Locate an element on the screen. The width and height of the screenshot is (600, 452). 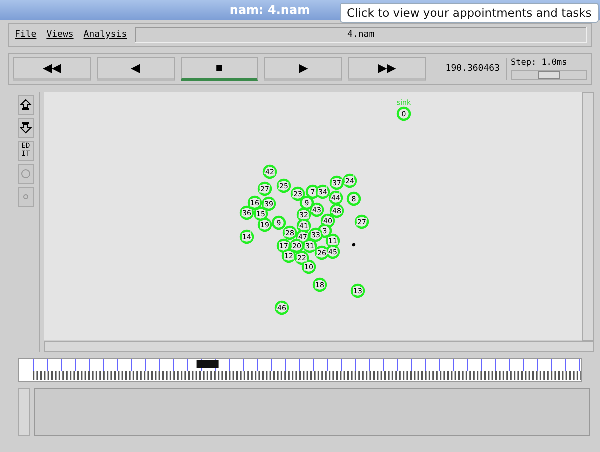
tooltip: Click to view your appointments and tasks is located at coordinates (469, 13).